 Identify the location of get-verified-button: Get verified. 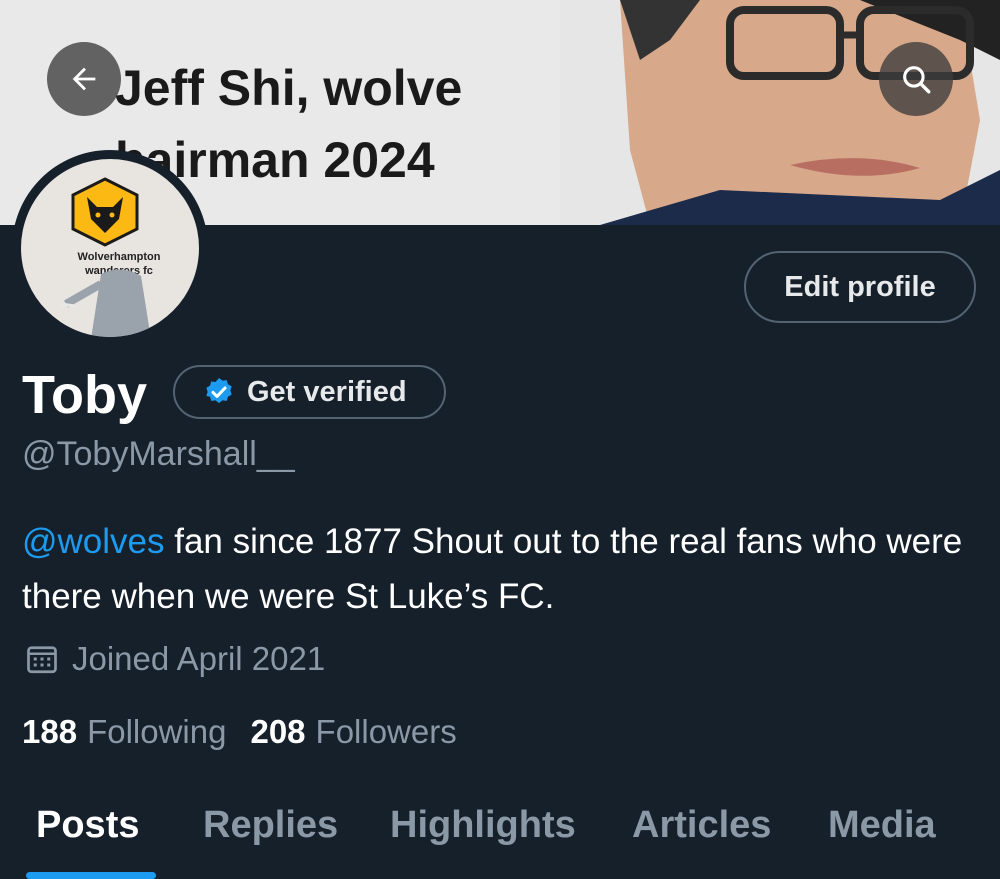
(309, 392).